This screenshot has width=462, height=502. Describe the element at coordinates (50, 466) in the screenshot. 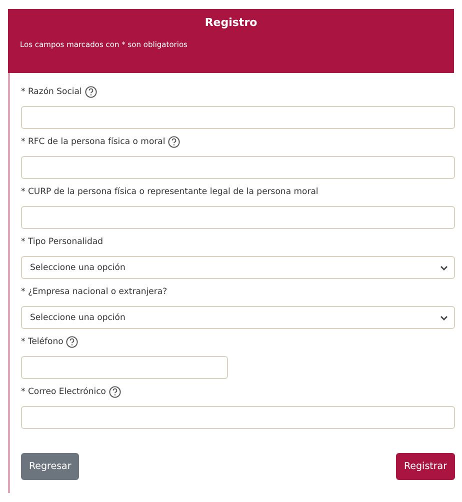

I see `back-button: Regresar` at that location.